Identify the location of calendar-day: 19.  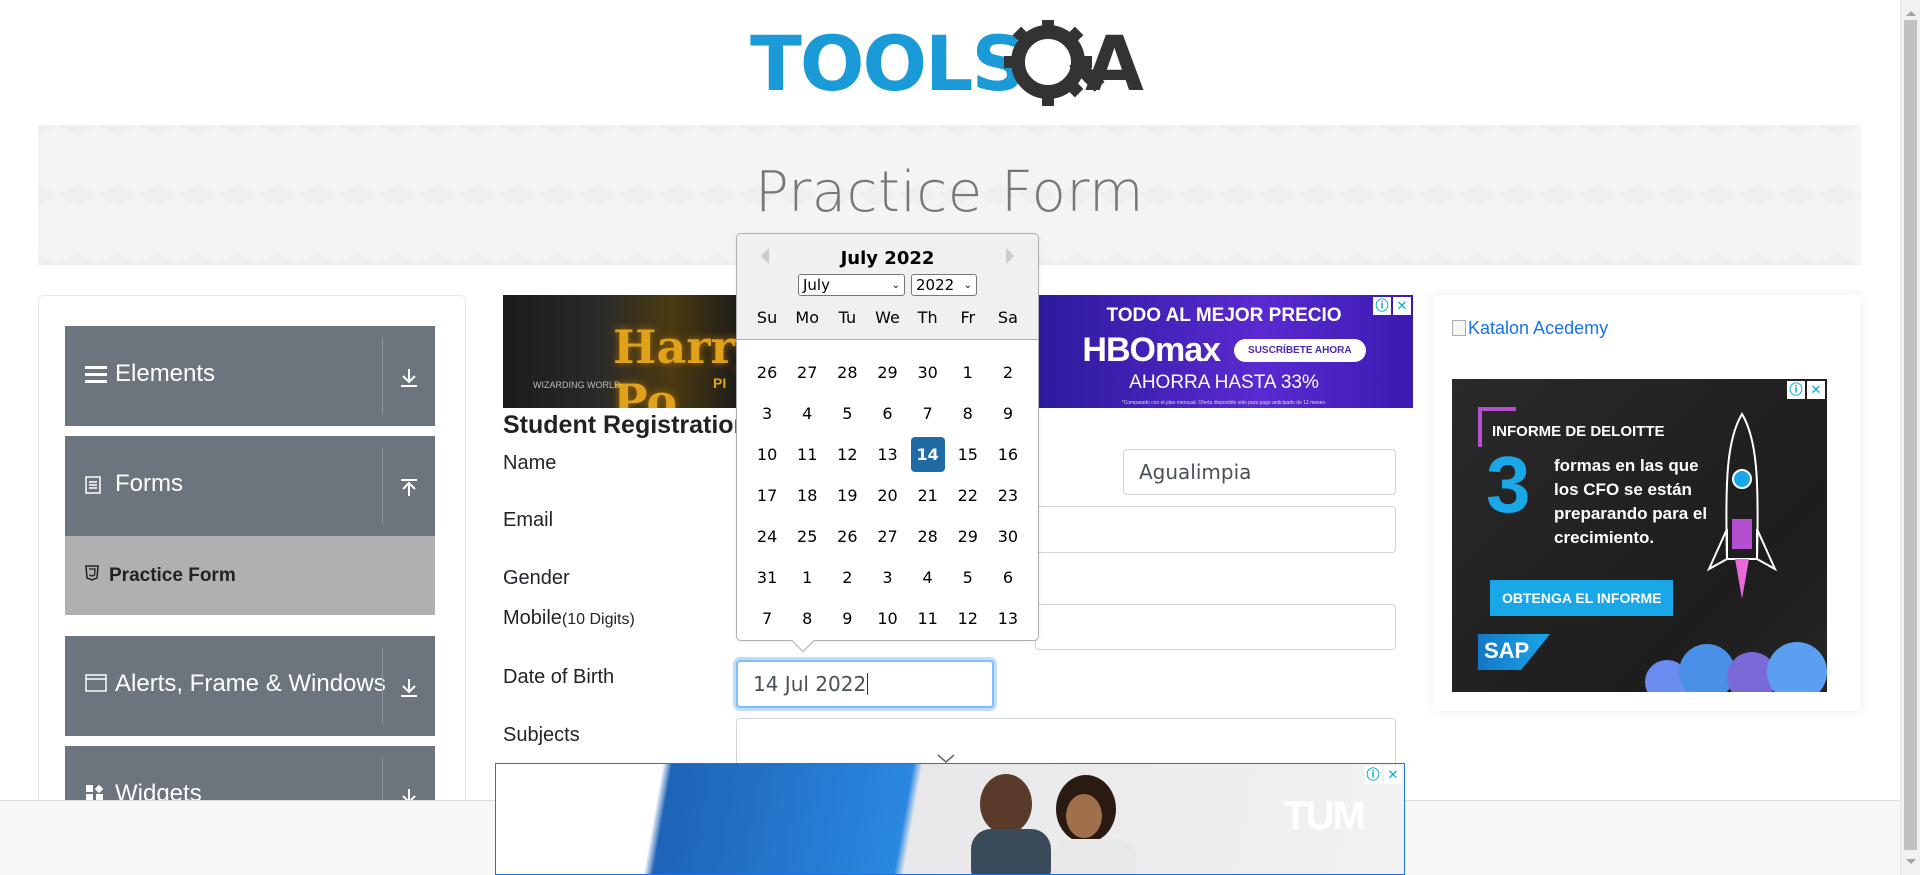
(847, 495).